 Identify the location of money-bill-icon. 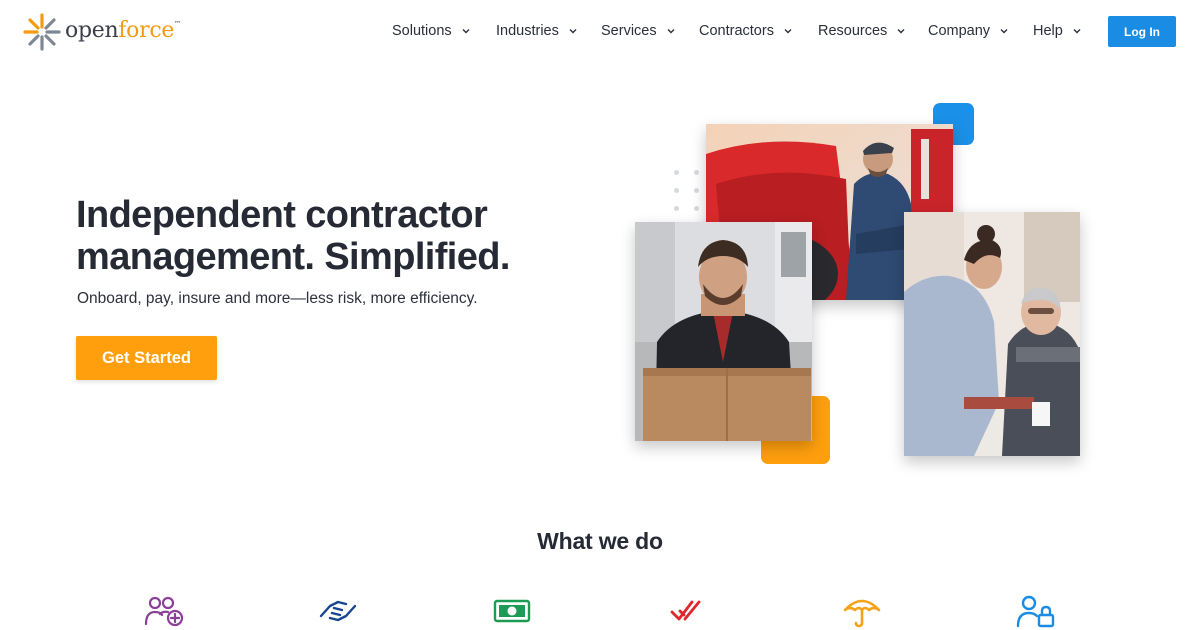
(512, 611).